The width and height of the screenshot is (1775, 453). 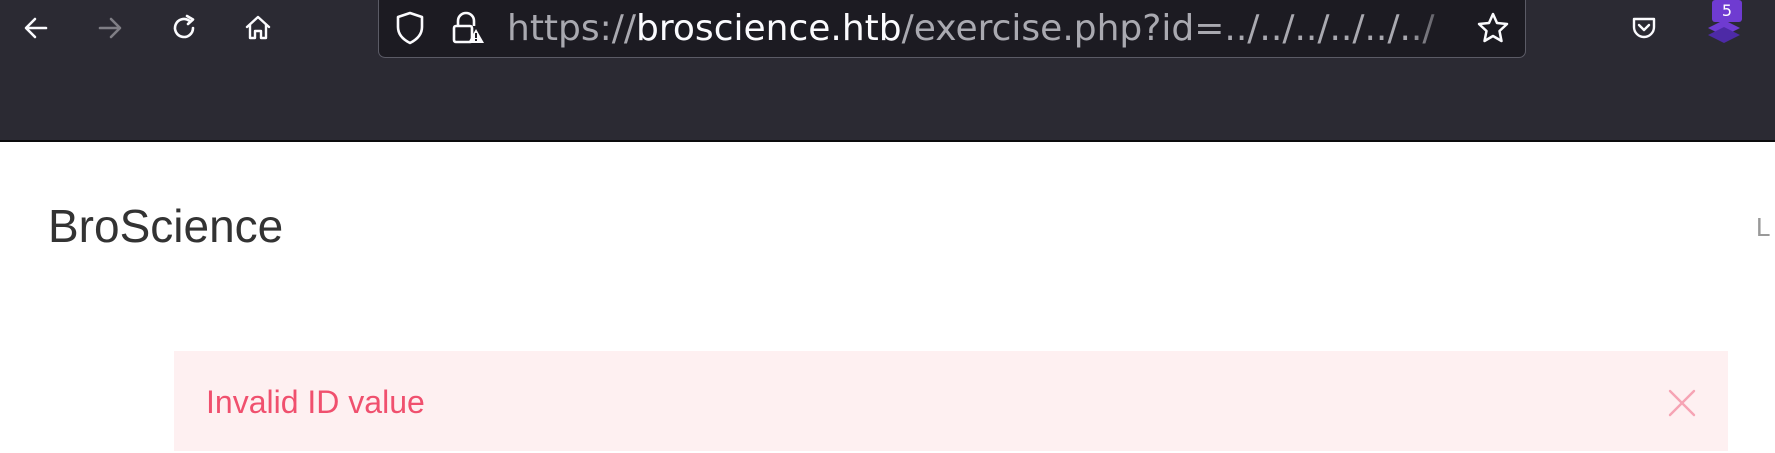 What do you see at coordinates (1727, 11) in the screenshot?
I see `extension-badge: 5` at bounding box center [1727, 11].